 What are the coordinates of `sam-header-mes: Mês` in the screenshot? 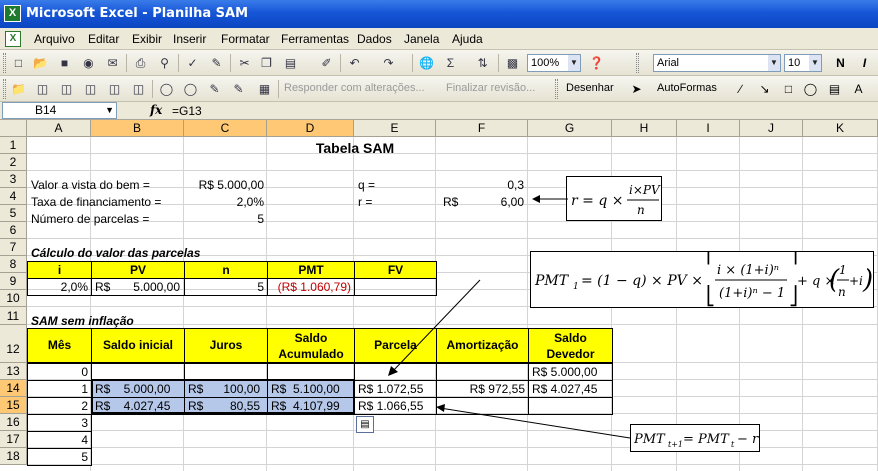 It's located at (59, 345).